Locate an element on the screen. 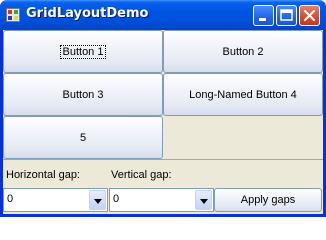 The image size is (326, 240). close-button is located at coordinates (309, 15).